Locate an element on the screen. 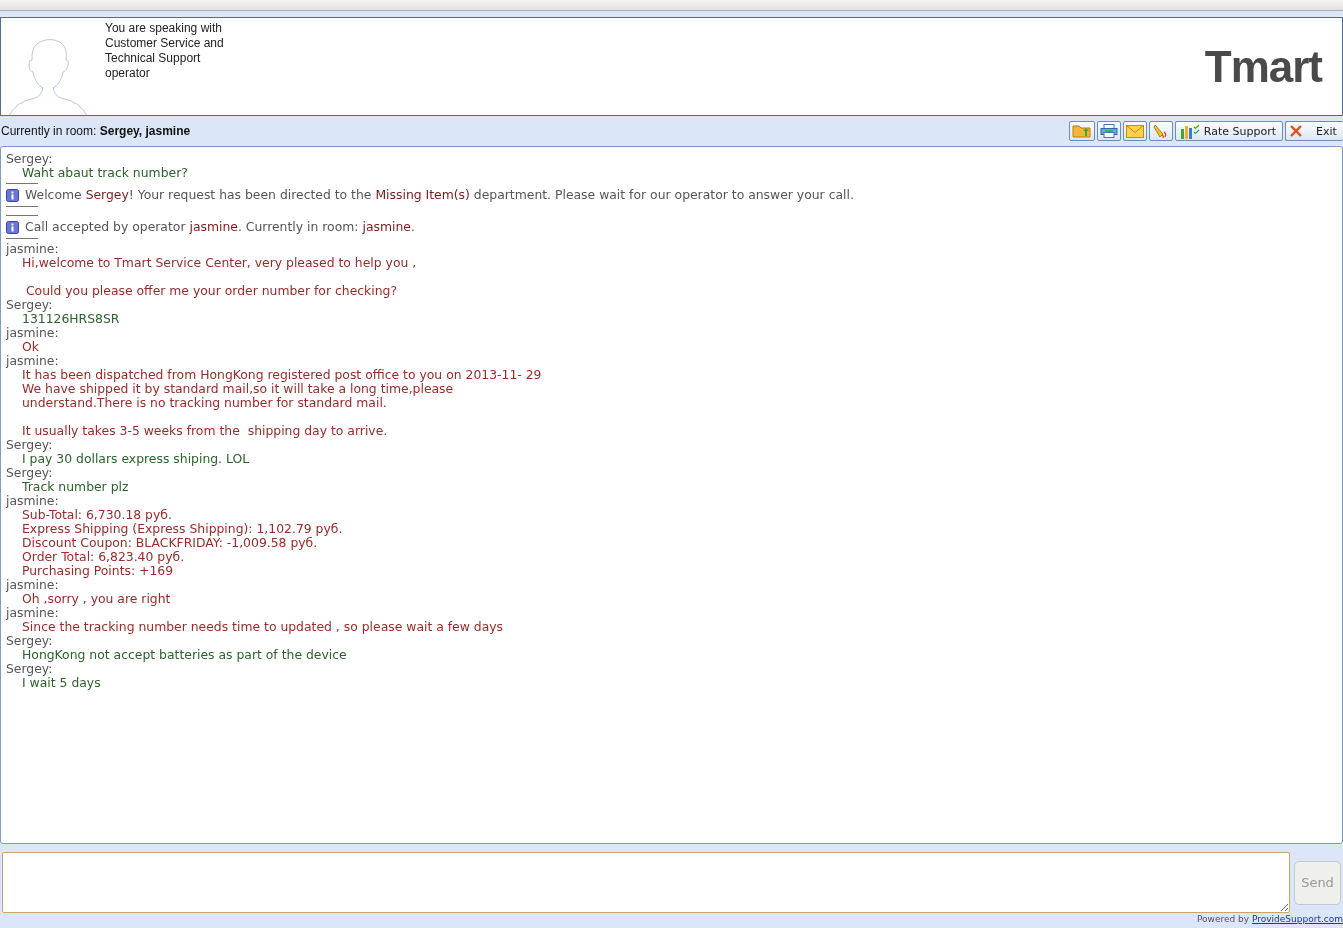 Image resolution: width=1343 pixels, height=928 pixels. system-message: Call accepted by operator jasmine. Currently in room: jasmine. is located at coordinates (220, 227).